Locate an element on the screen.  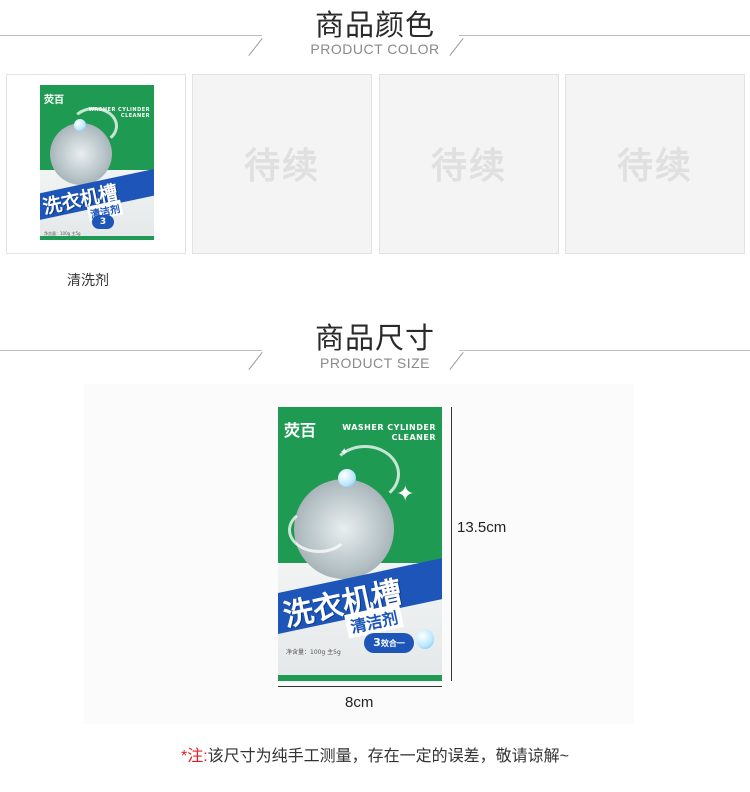
measurement-disclaimer: *注:该尺寸为纯手工测量，存在一定的误差，敬请谅解~ is located at coordinates (375, 754).